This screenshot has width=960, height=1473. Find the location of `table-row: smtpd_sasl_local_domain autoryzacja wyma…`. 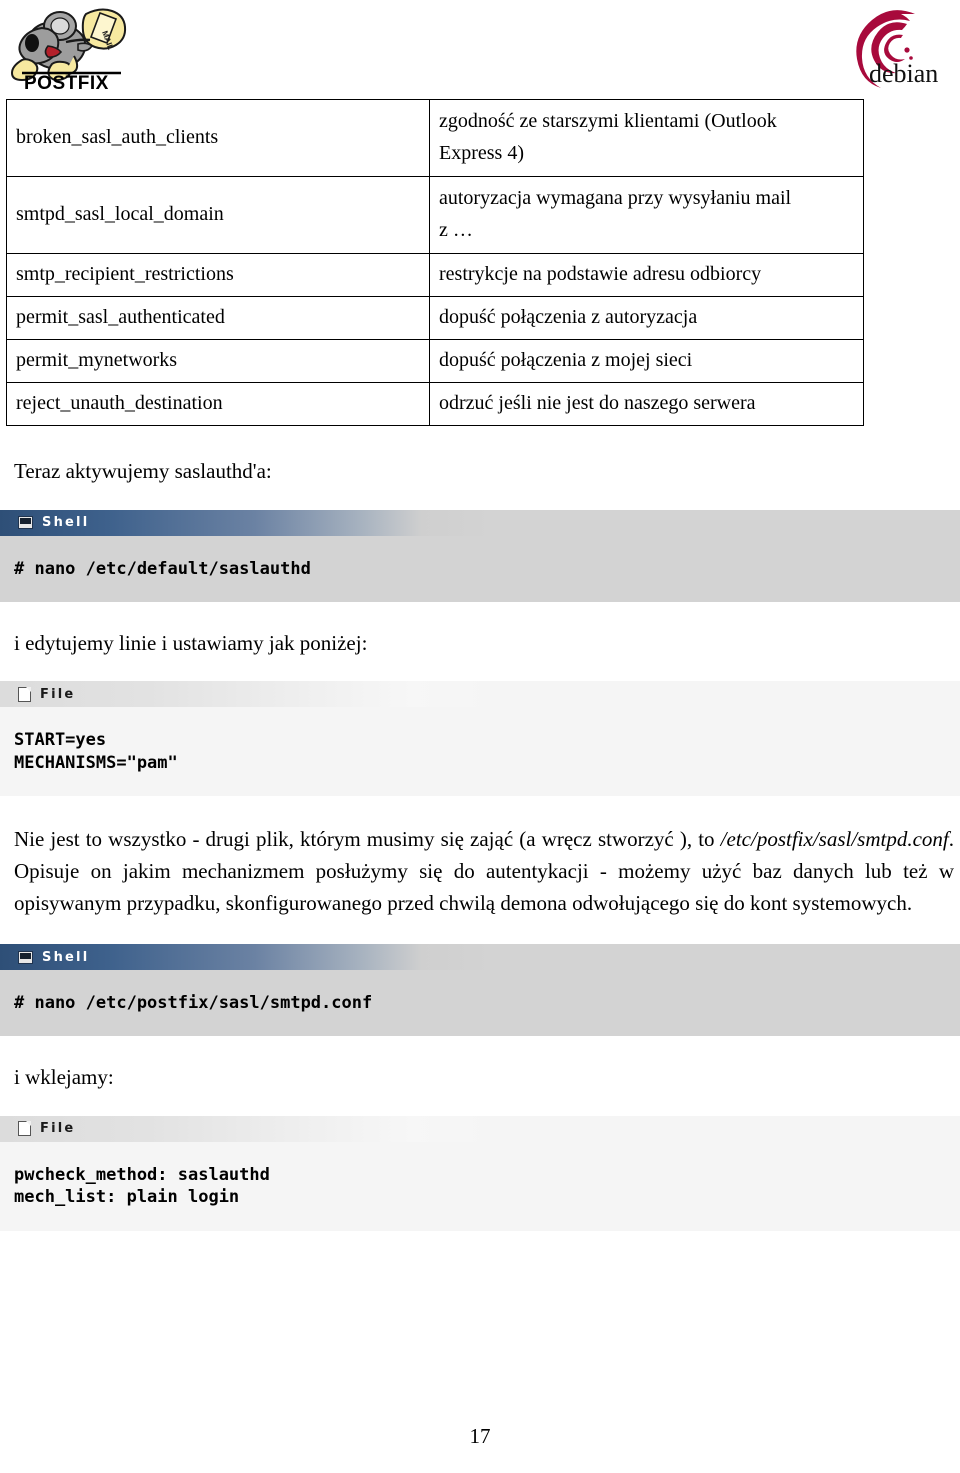

table-row: smtpd_sasl_local_domain autoryzacja wyma… is located at coordinates (435, 215).